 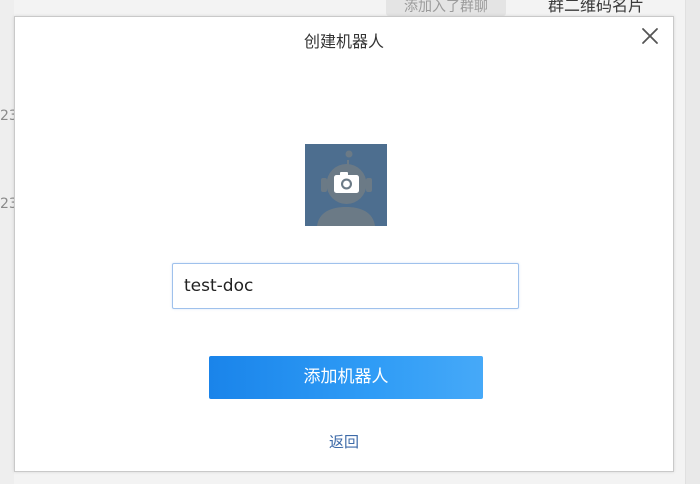 What do you see at coordinates (345, 286) in the screenshot?
I see `robot-name-input` at bounding box center [345, 286].